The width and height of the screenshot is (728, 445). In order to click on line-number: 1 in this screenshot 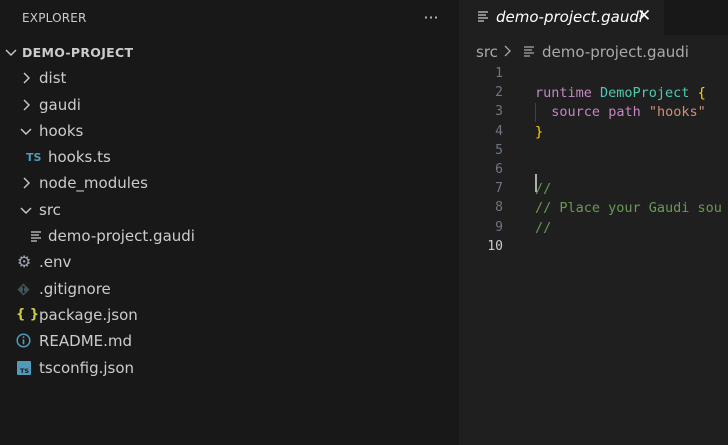, I will do `click(499, 73)`.